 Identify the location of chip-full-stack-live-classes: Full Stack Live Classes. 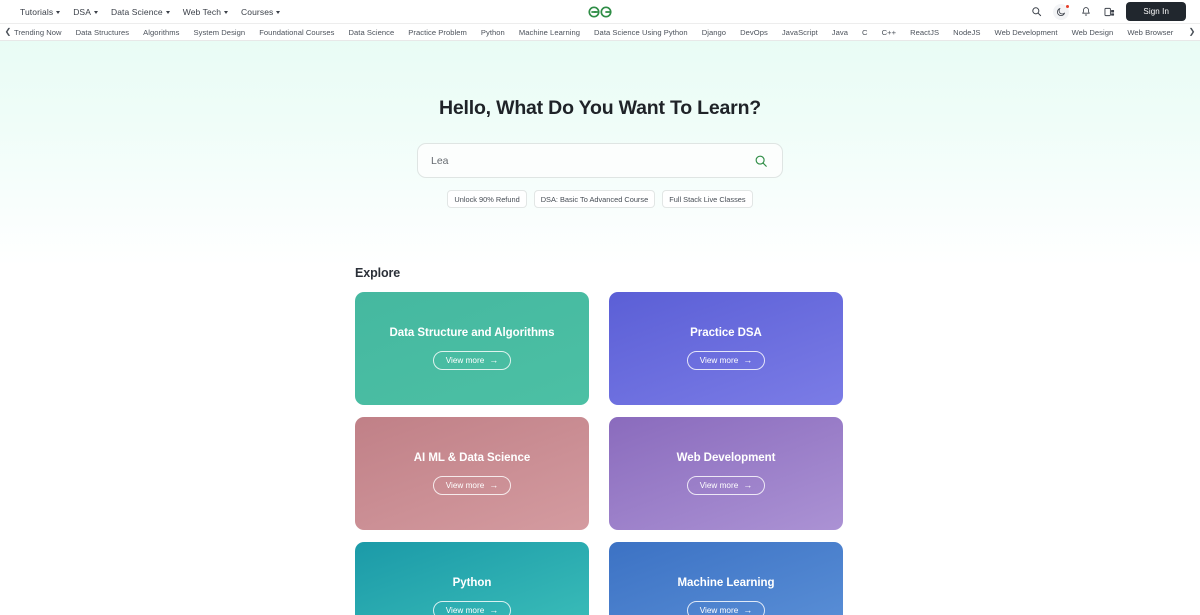
(707, 199).